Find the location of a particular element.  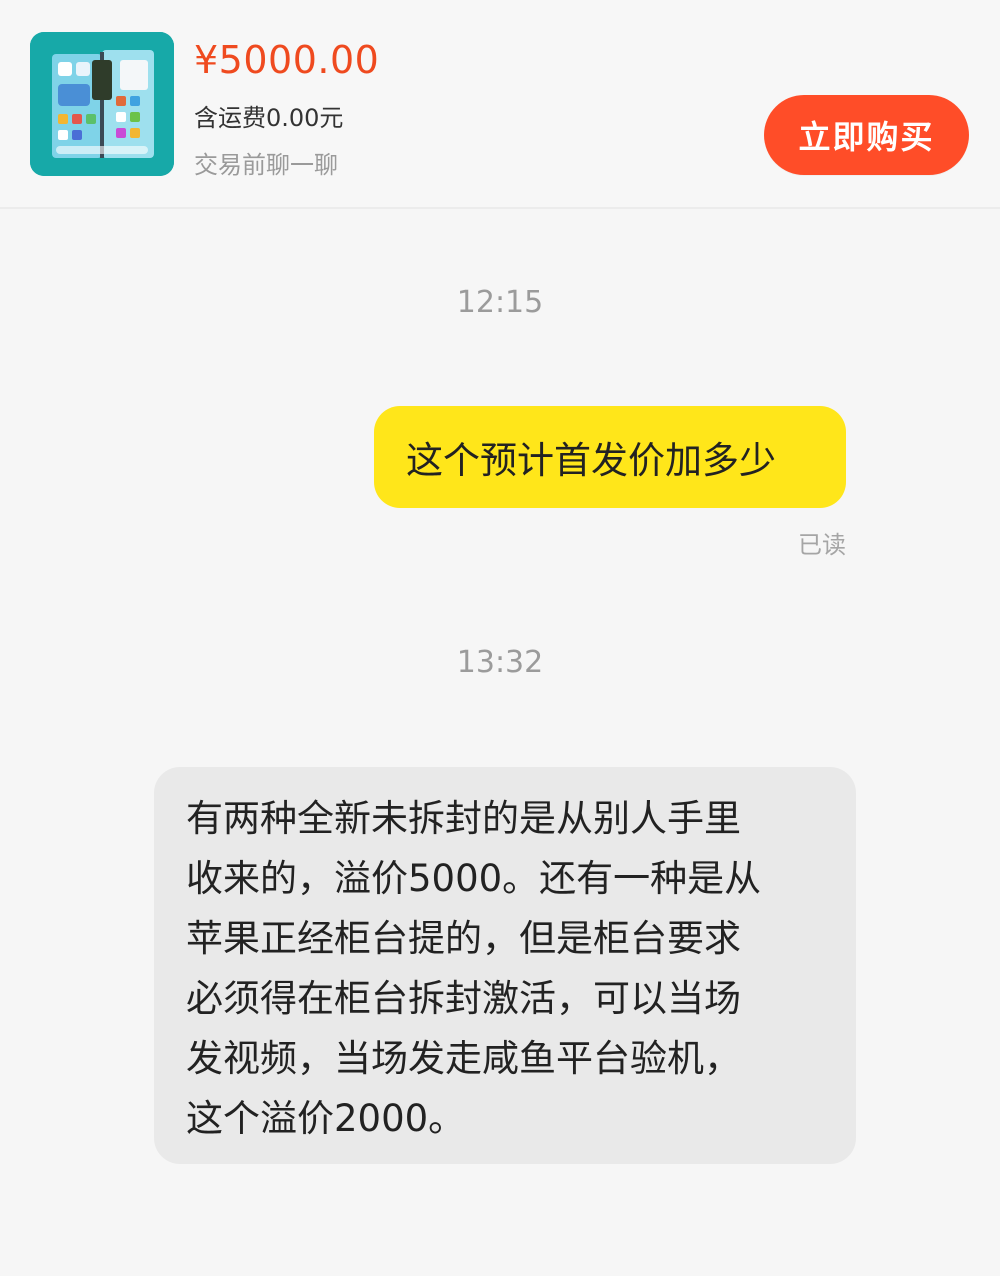

product-thumbnail is located at coordinates (102, 104).